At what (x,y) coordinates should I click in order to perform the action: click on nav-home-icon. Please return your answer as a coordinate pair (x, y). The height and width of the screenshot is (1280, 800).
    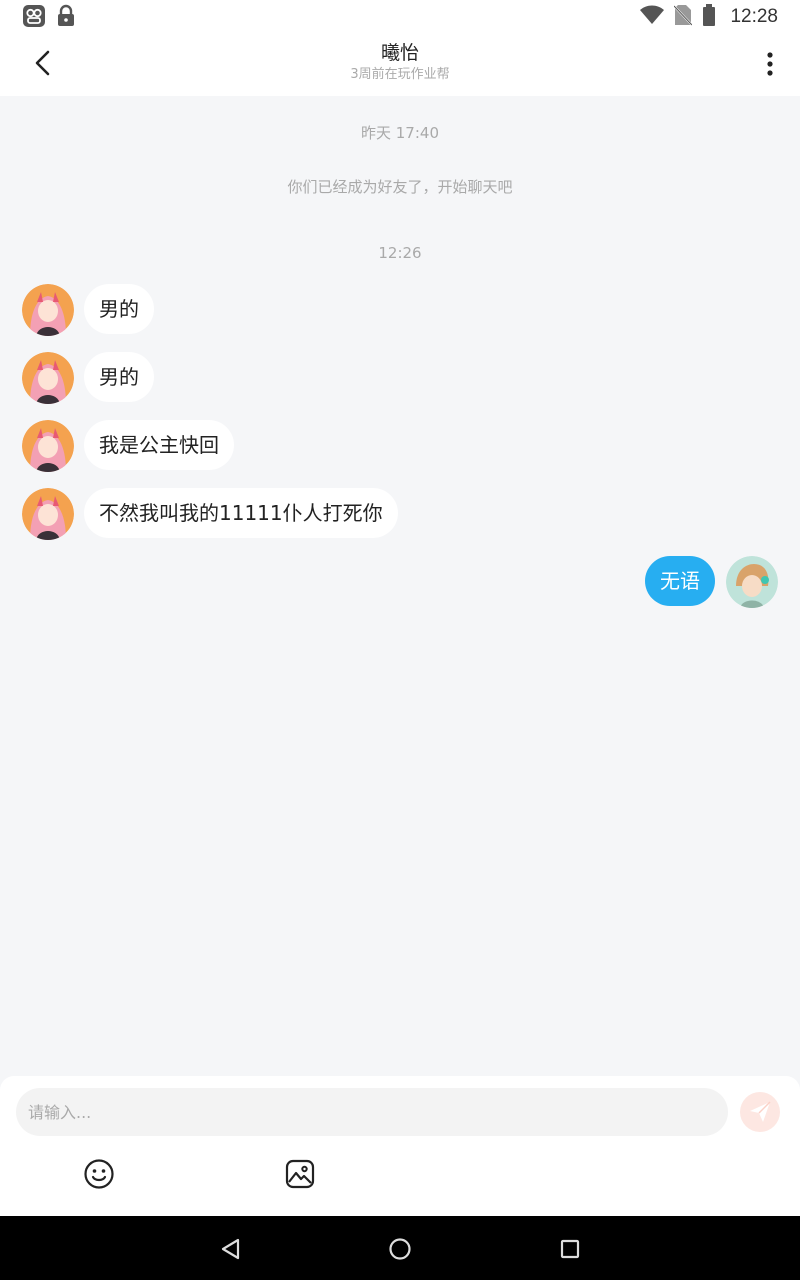
    Looking at the image, I should click on (400, 1249).